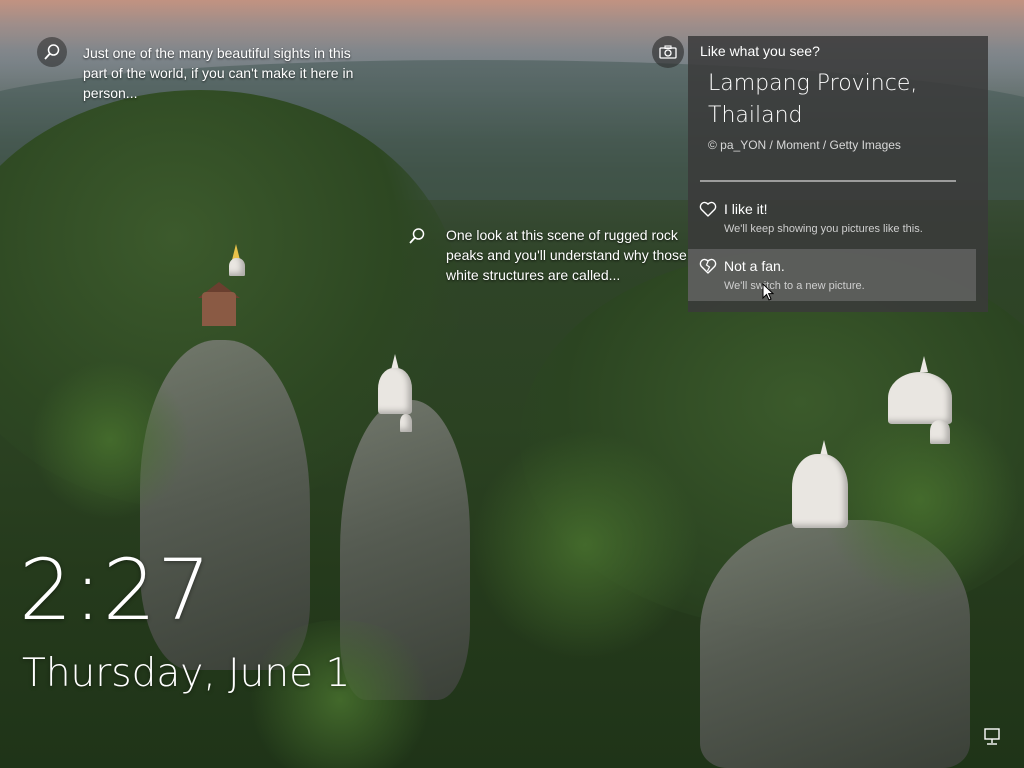  What do you see at coordinates (804, 145) in the screenshot?
I see `photo-credit: © pa_YON / Moment / Getty Images` at bounding box center [804, 145].